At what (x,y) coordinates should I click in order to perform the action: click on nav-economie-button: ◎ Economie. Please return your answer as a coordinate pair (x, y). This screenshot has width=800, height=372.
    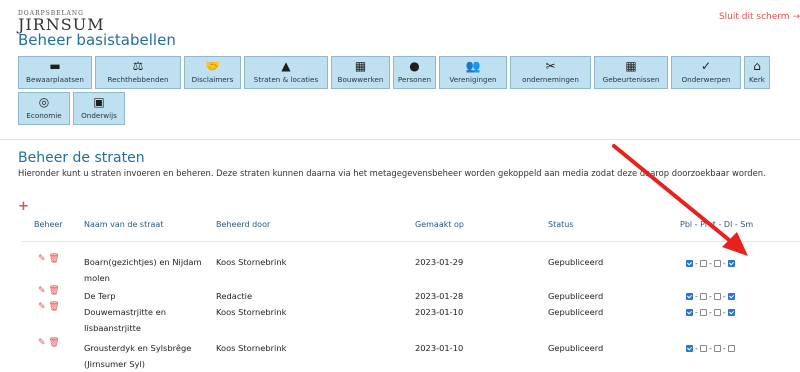
    Looking at the image, I should click on (44, 108).